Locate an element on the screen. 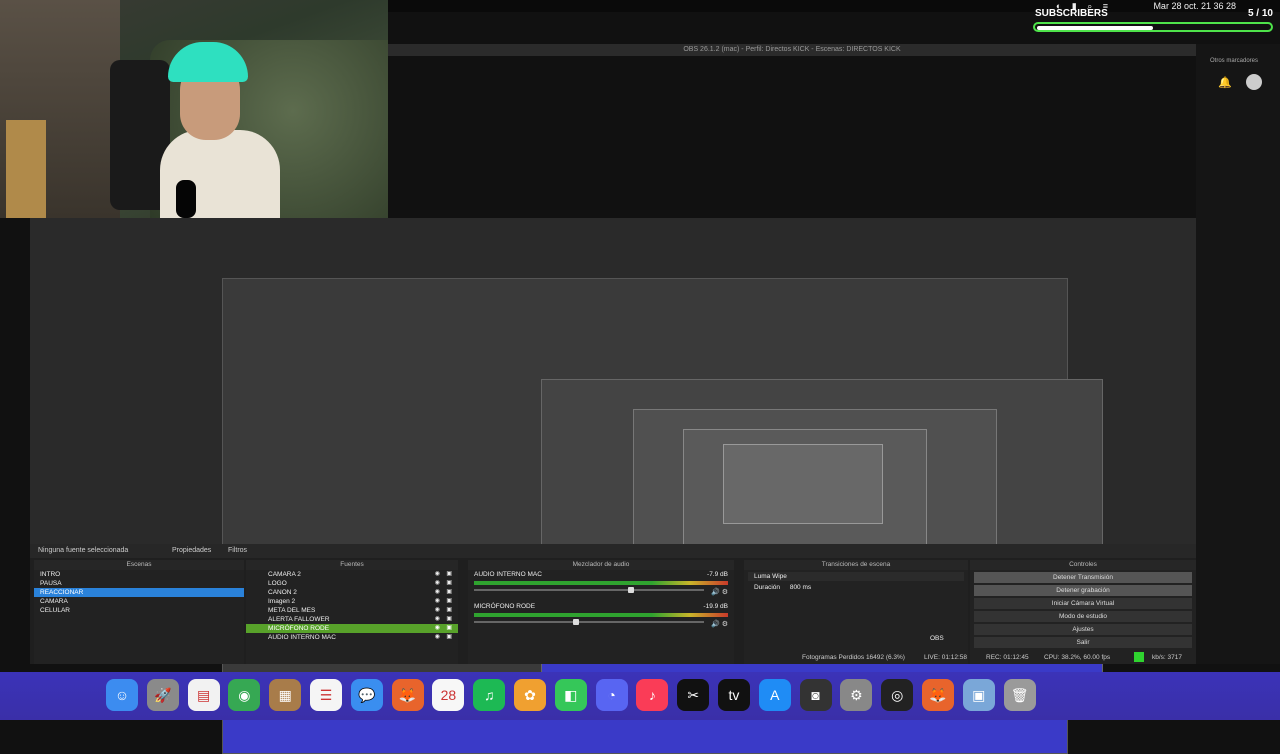  control-button: Detener grabación is located at coordinates (1083, 590).